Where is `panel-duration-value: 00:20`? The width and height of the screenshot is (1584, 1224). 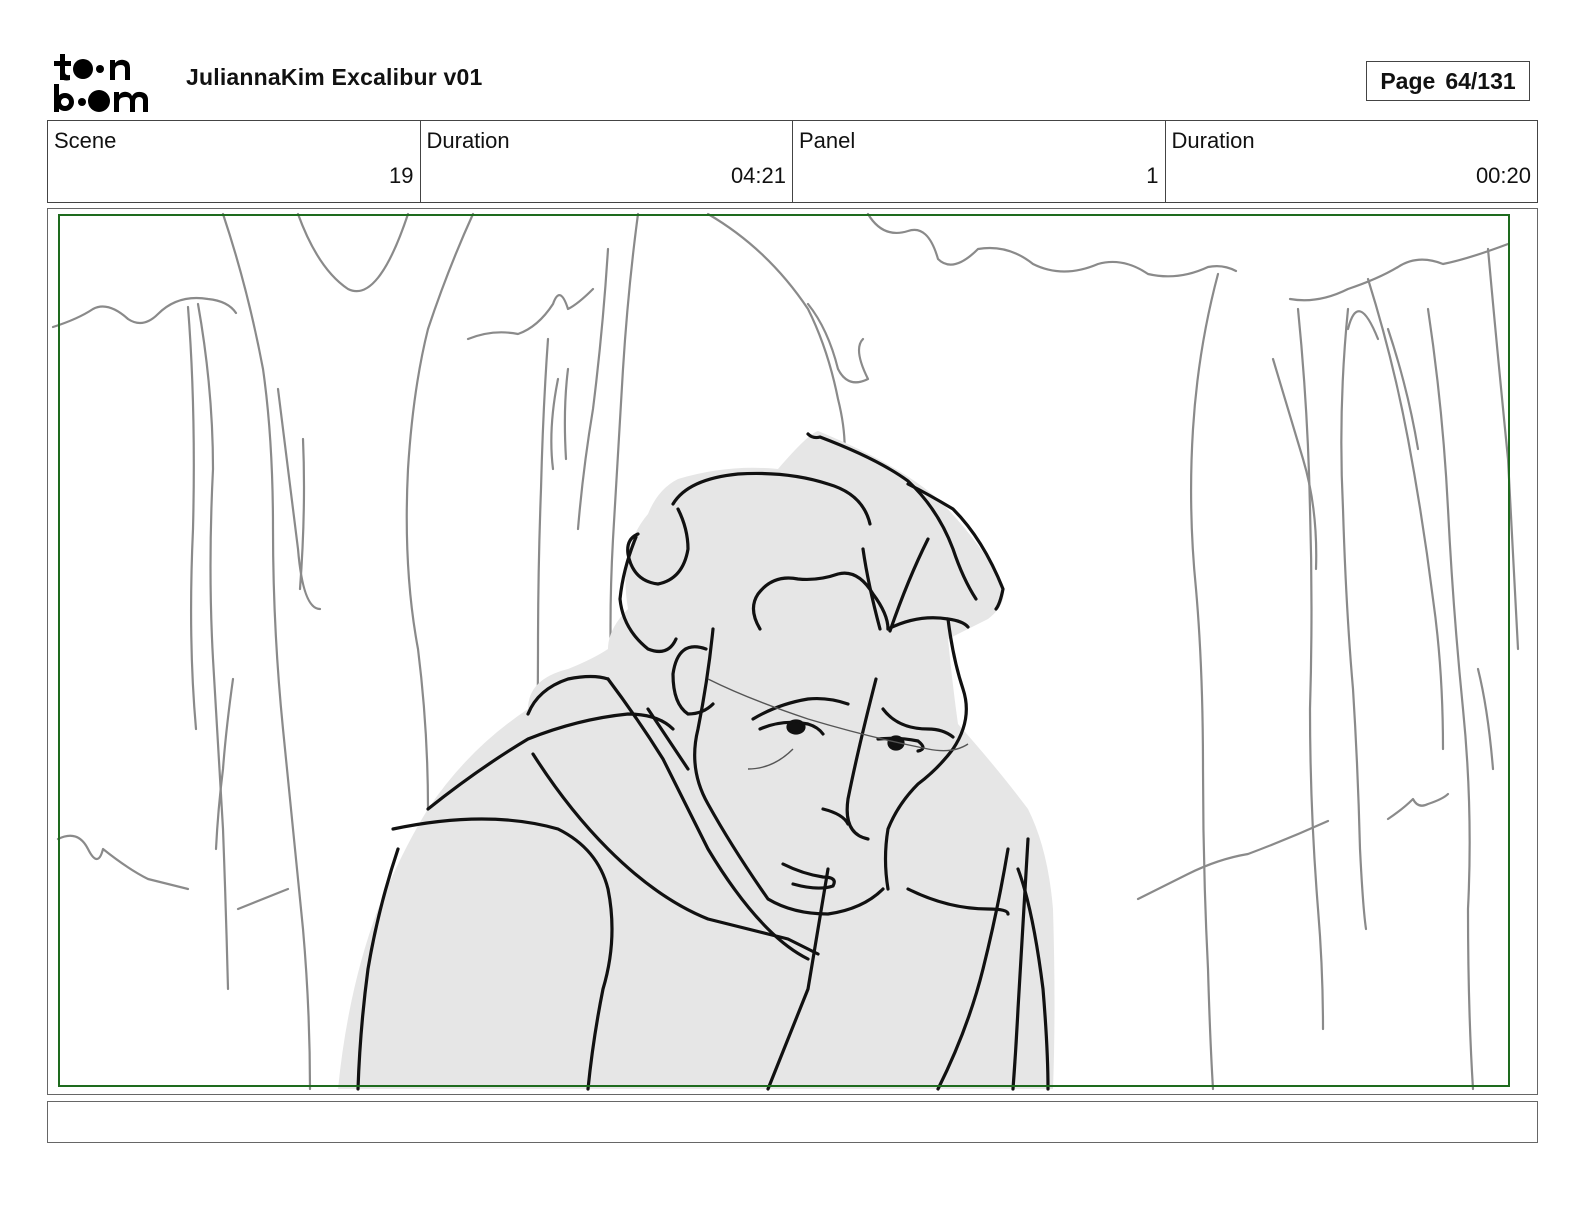 panel-duration-value: 00:20 is located at coordinates (1503, 175).